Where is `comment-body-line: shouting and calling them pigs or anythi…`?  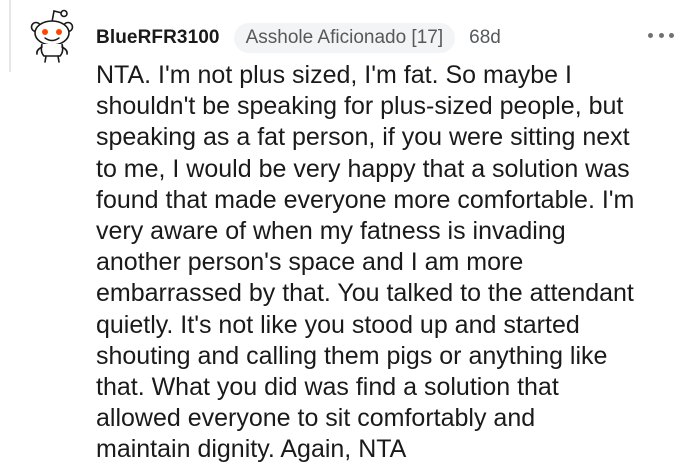 comment-body-line: shouting and calling them pigs or anythi… is located at coordinates (352, 355).